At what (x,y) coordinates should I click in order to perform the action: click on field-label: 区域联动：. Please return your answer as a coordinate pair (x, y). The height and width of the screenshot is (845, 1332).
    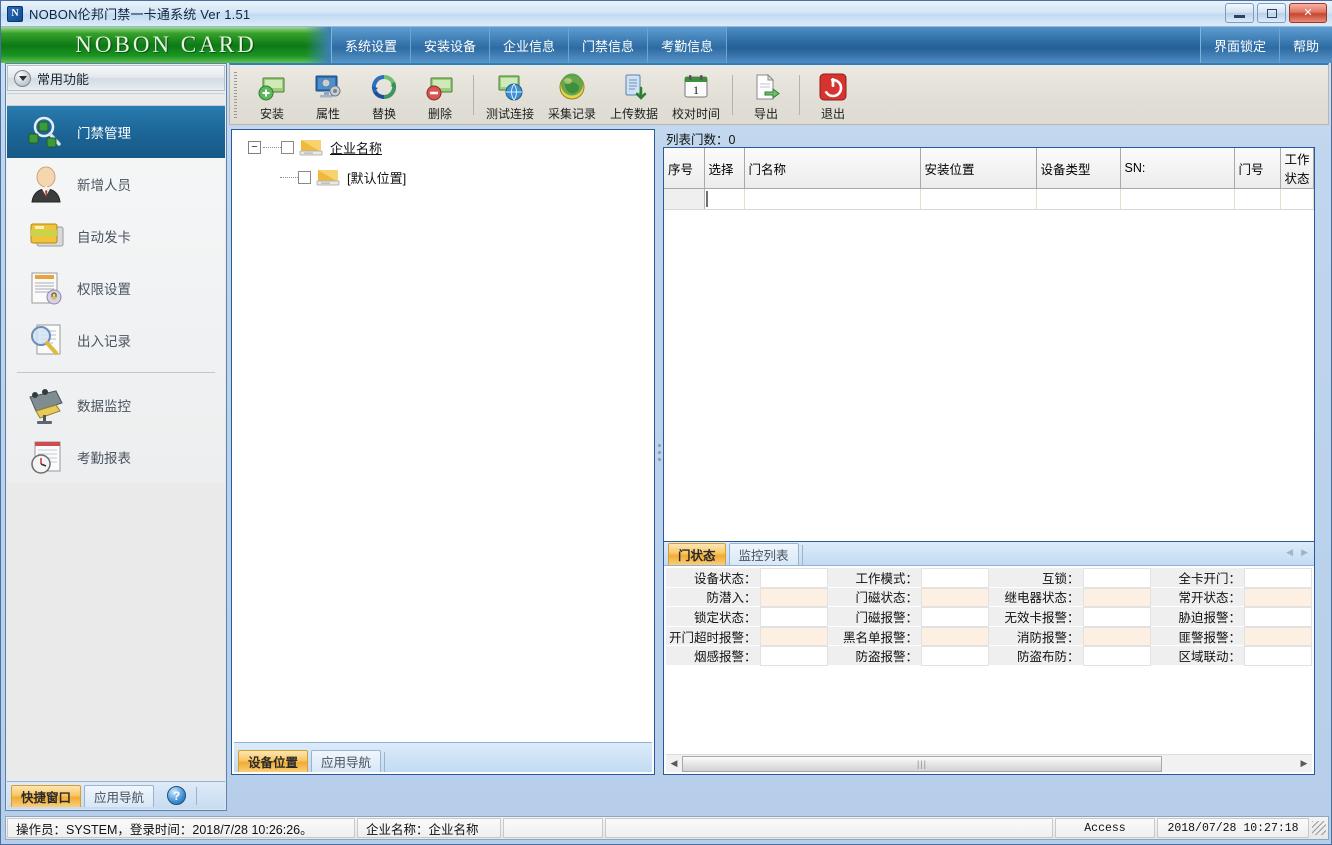
    Looking at the image, I should click on (1197, 656).